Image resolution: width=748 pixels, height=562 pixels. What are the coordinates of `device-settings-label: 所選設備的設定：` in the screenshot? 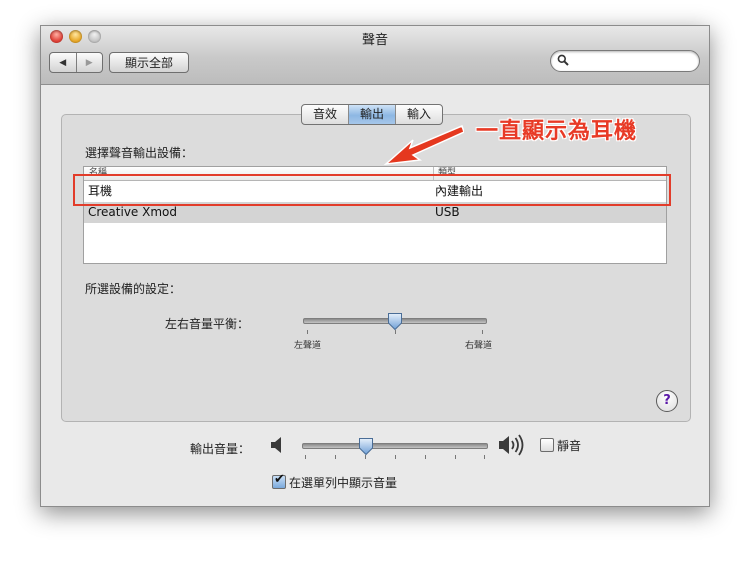 It's located at (133, 289).